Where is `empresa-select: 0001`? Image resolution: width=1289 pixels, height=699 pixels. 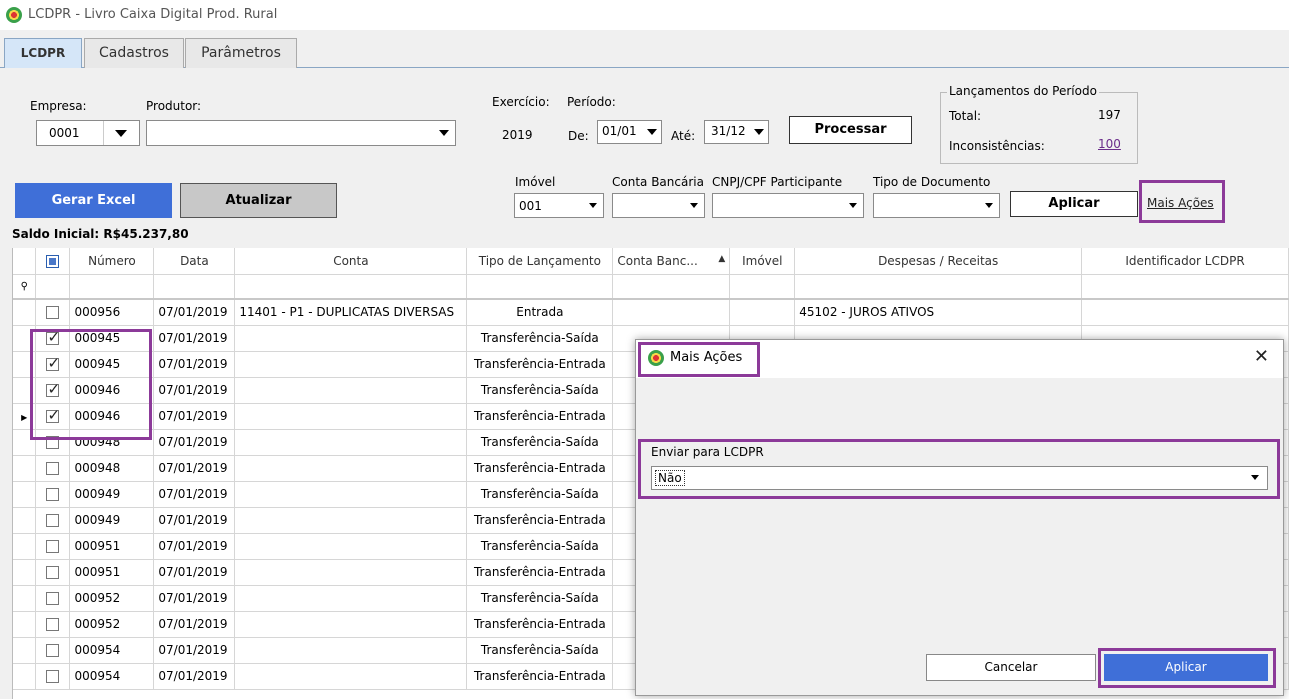
empresa-select: 0001 is located at coordinates (88, 133).